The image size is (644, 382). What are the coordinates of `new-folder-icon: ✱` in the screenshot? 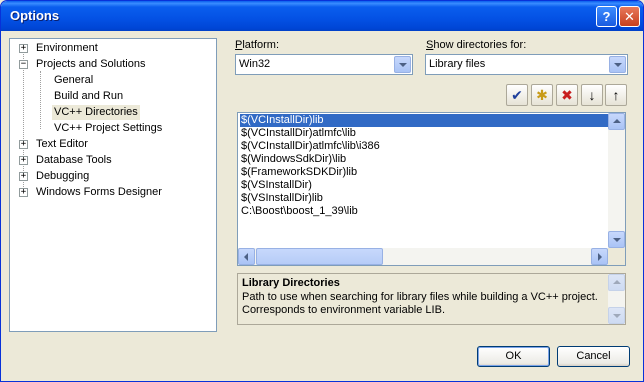 It's located at (542, 95).